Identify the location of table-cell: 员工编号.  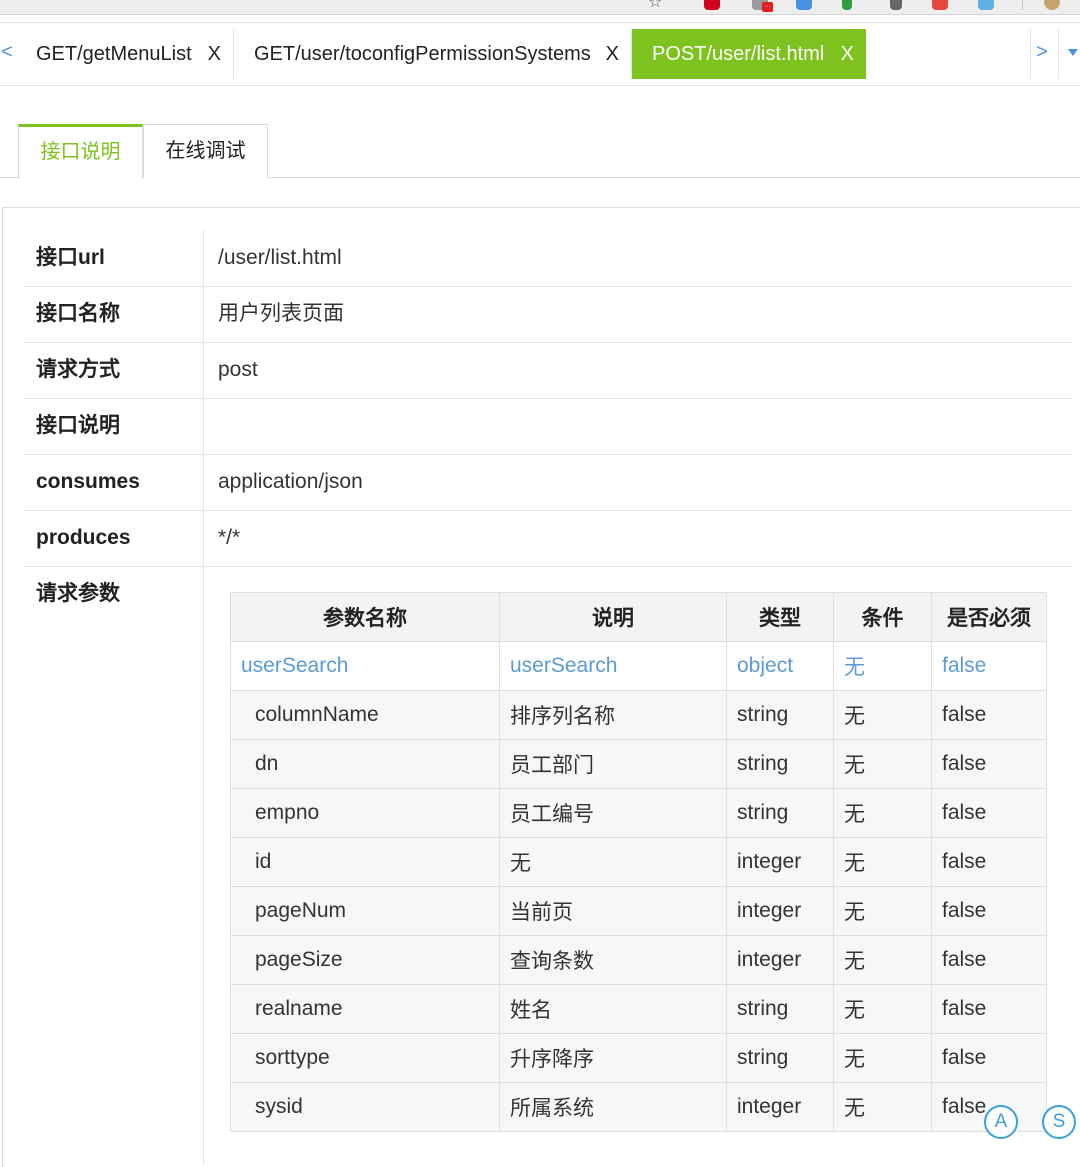
(613, 813).